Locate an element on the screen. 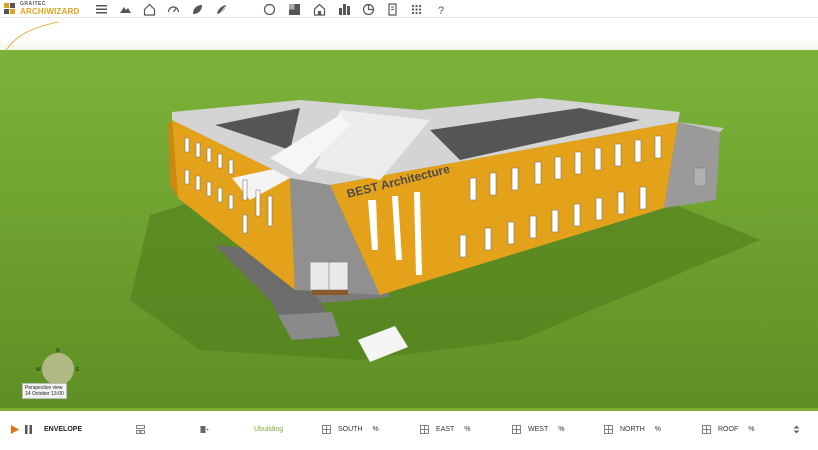  pause-button is located at coordinates (28, 429).